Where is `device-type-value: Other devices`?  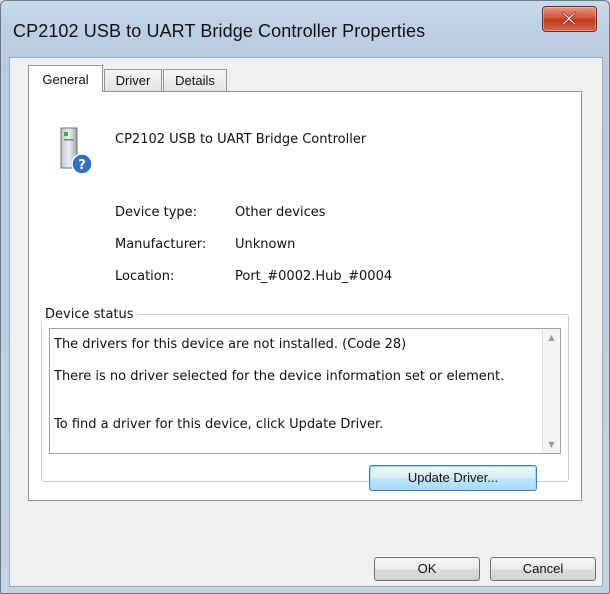 device-type-value: Other devices is located at coordinates (280, 212).